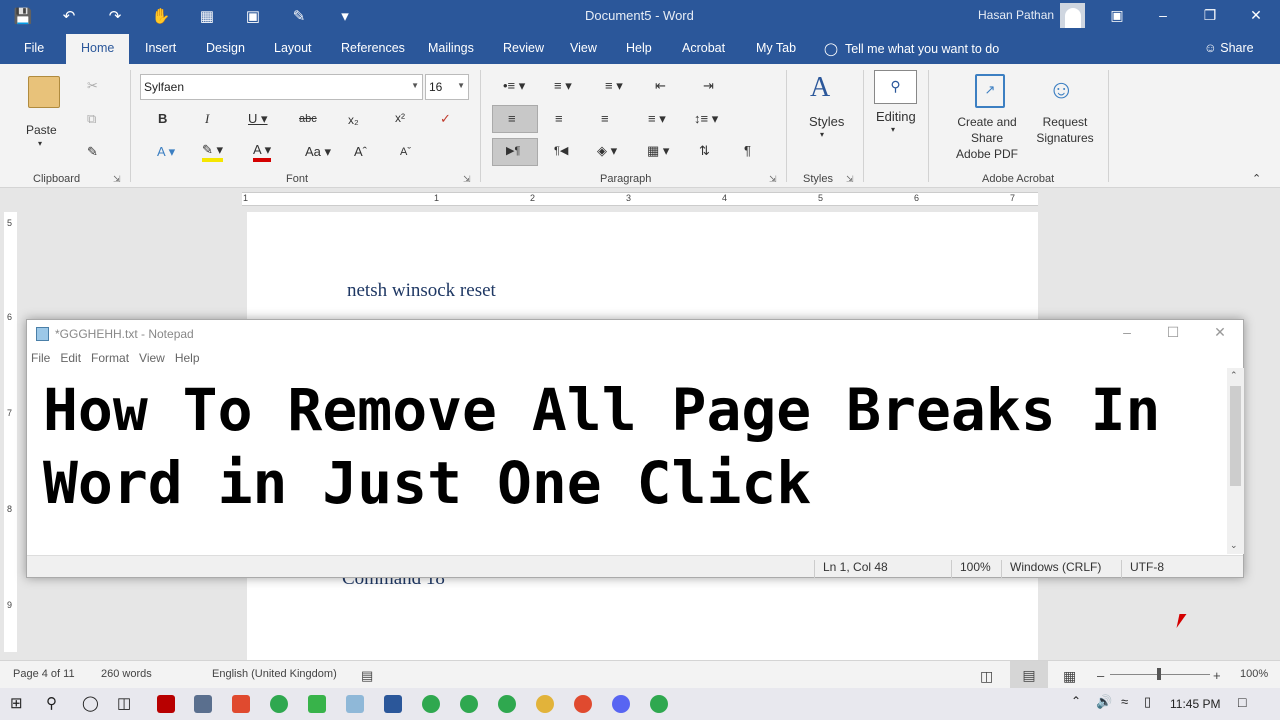 This screenshot has height=720, width=1280. Describe the element at coordinates (152, 358) in the screenshot. I see `menu-view: View` at that location.